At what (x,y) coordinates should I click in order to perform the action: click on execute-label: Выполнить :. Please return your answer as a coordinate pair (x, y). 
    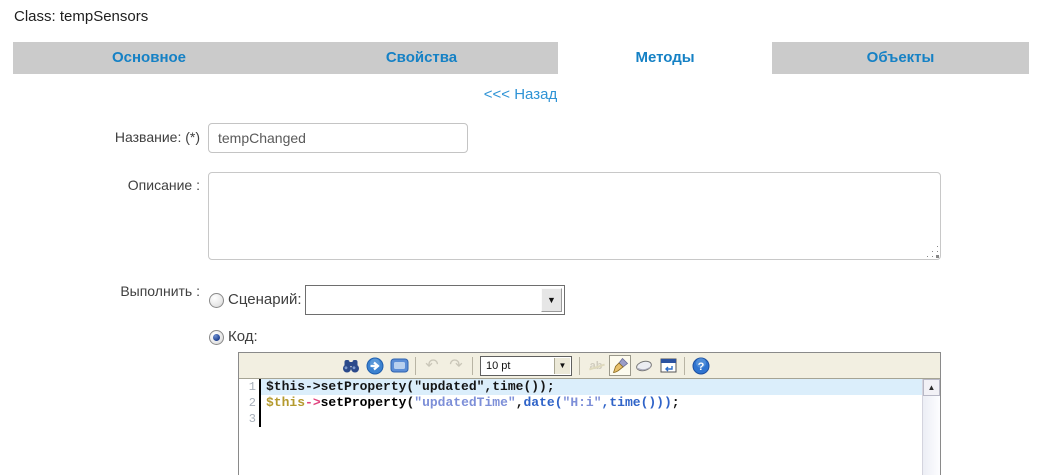
    Looking at the image, I should click on (160, 291).